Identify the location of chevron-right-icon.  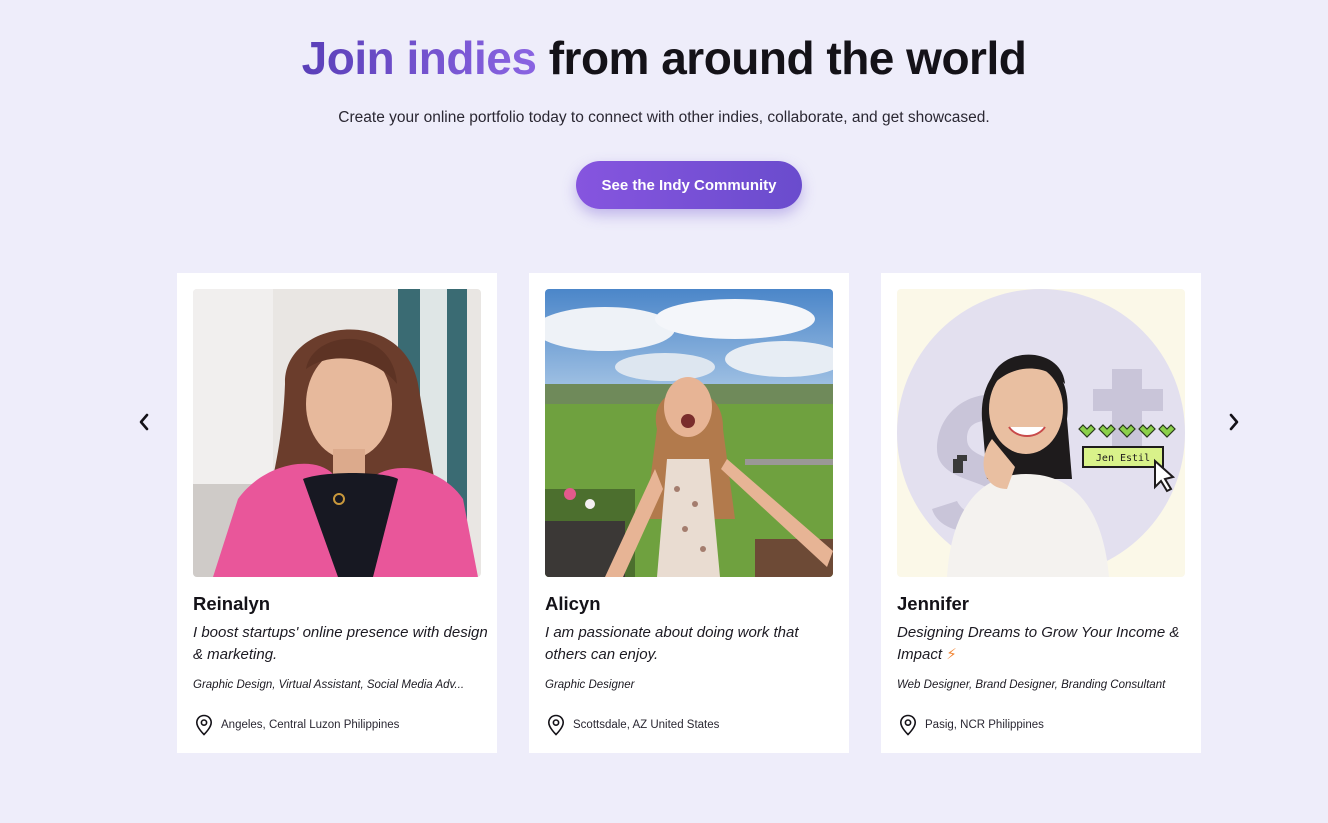
(1234, 422).